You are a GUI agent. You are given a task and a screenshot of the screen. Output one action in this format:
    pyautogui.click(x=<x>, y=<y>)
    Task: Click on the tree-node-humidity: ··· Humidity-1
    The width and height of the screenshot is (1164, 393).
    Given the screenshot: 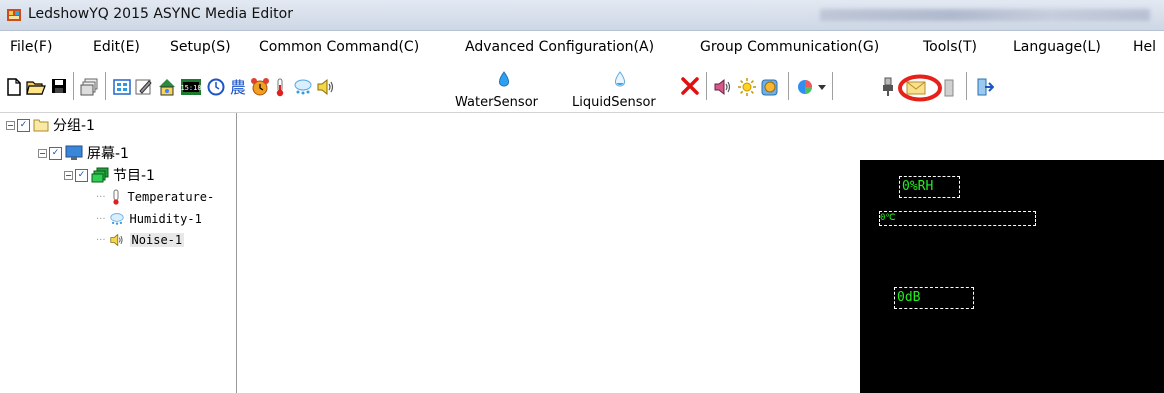 What is the action you would take?
    pyautogui.click(x=149, y=219)
    